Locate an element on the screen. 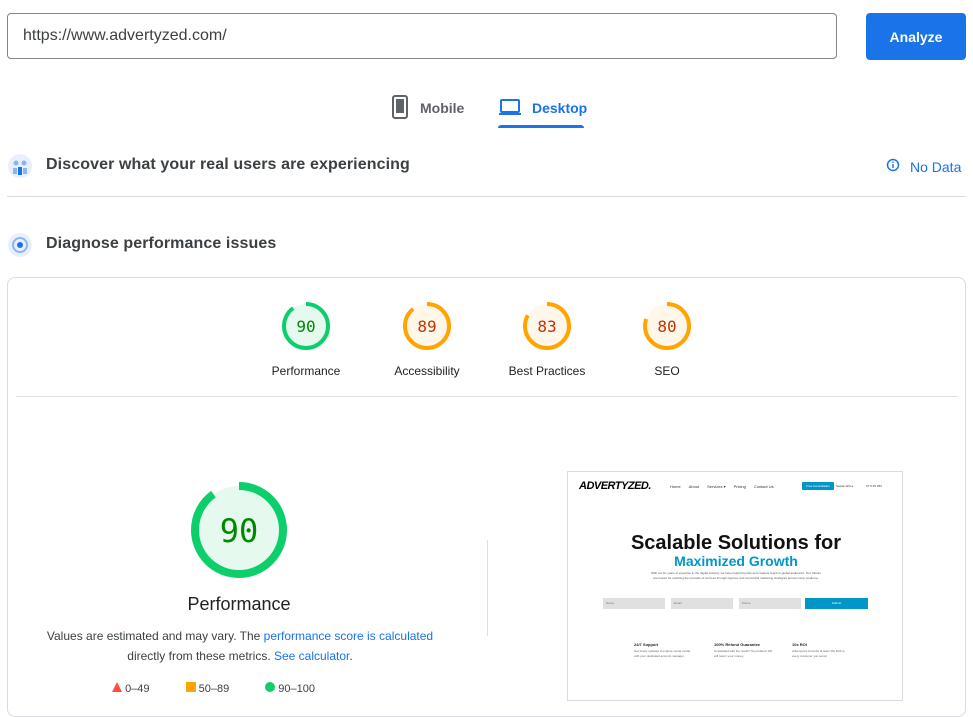 The image size is (973, 717). no-data-label: No Data is located at coordinates (936, 166).